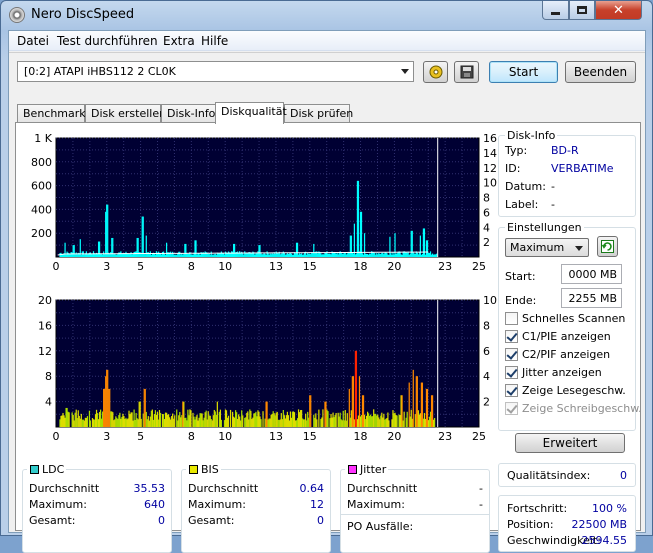 The width and height of the screenshot is (653, 553). What do you see at coordinates (52, 520) in the screenshot?
I see `ldc-total-label: Gesamt:` at bounding box center [52, 520].